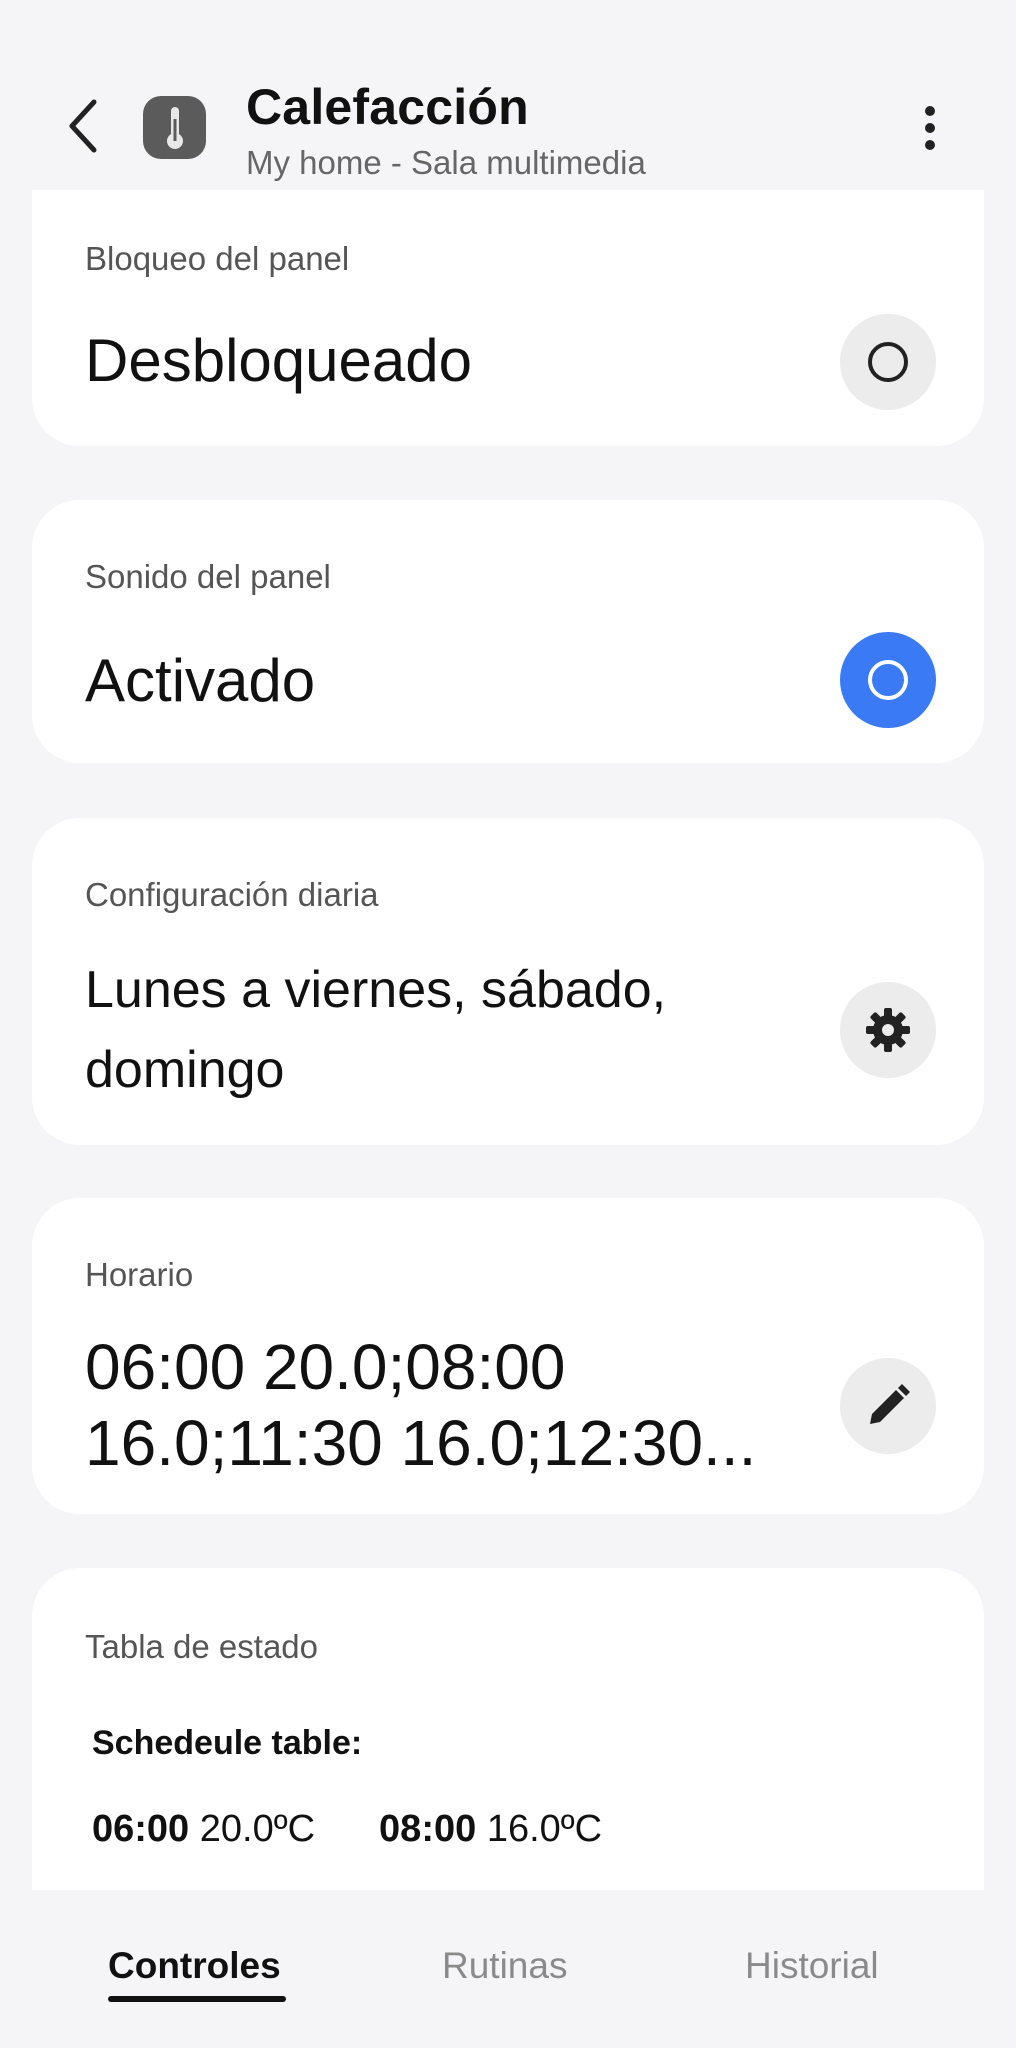 This screenshot has height=2048, width=1016. I want to click on page-subtitle: My home - Sala multimedia, so click(446, 162).